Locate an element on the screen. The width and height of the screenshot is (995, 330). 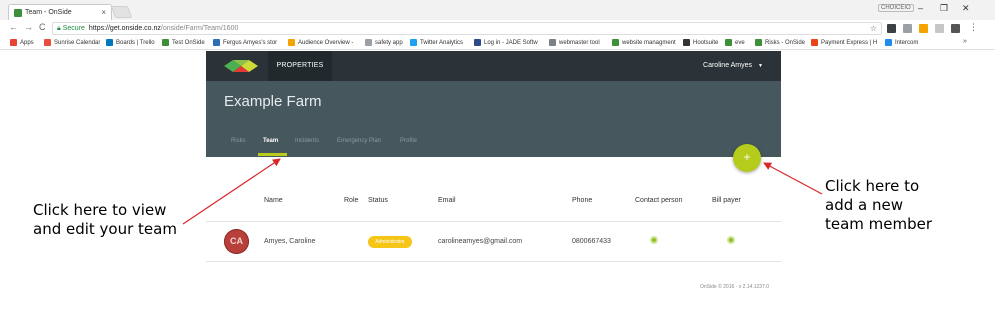
arrow-to-team-tab is located at coordinates (231, 191).